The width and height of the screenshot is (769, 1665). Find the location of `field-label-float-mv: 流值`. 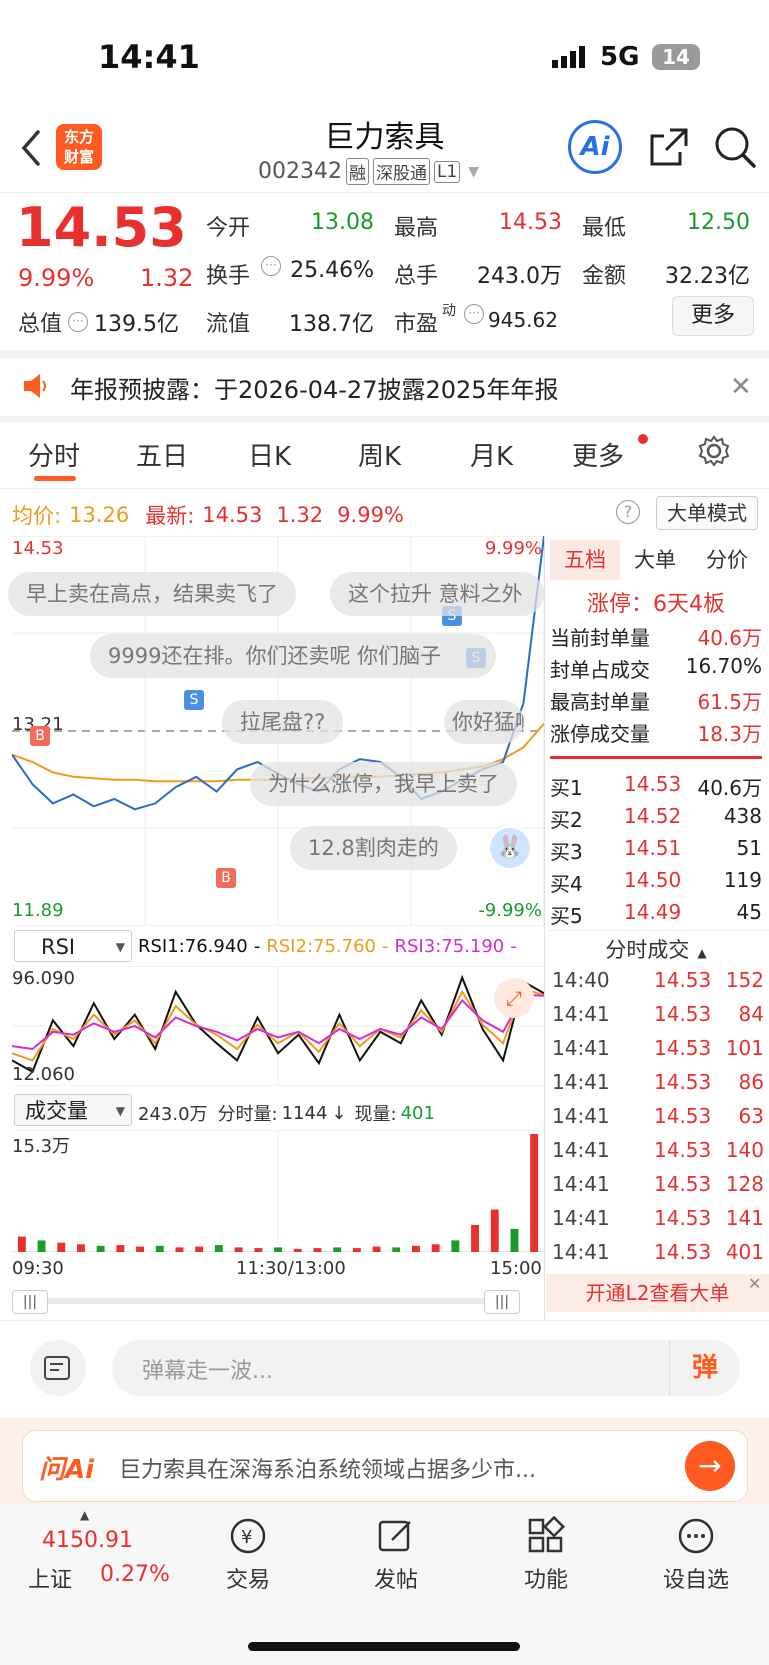

field-label-float-mv: 流值 is located at coordinates (228, 324).